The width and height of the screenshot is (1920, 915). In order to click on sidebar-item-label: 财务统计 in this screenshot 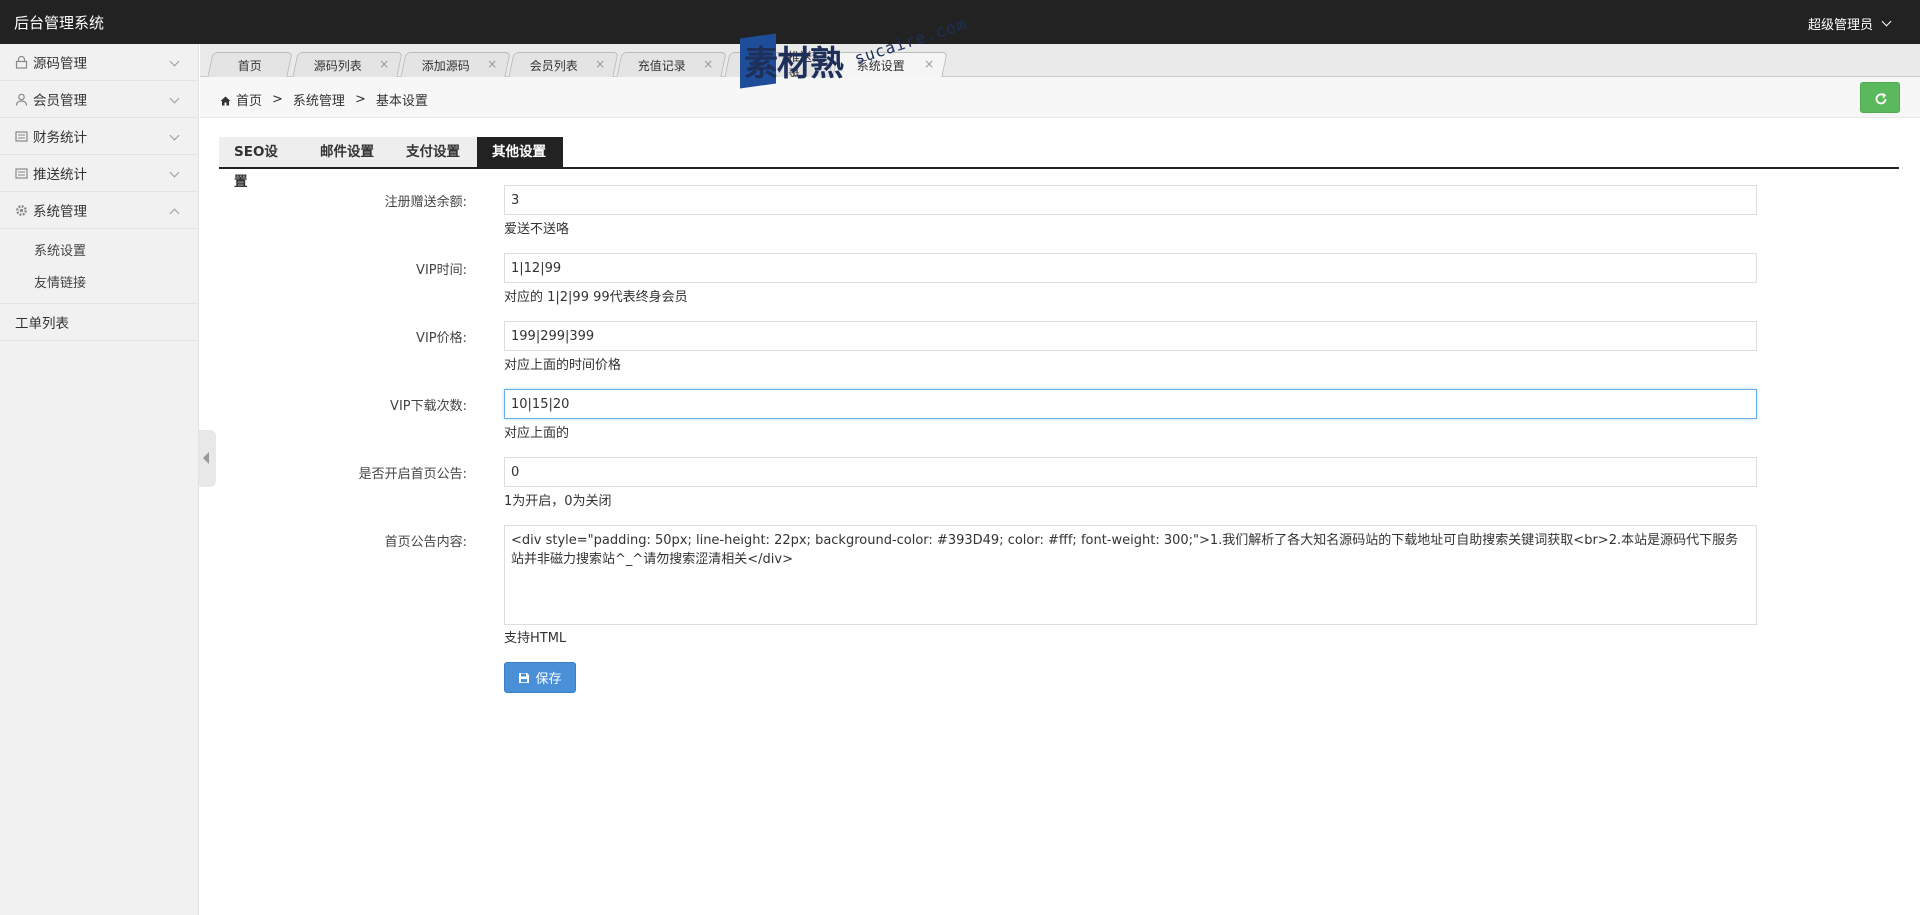, I will do `click(60, 138)`.